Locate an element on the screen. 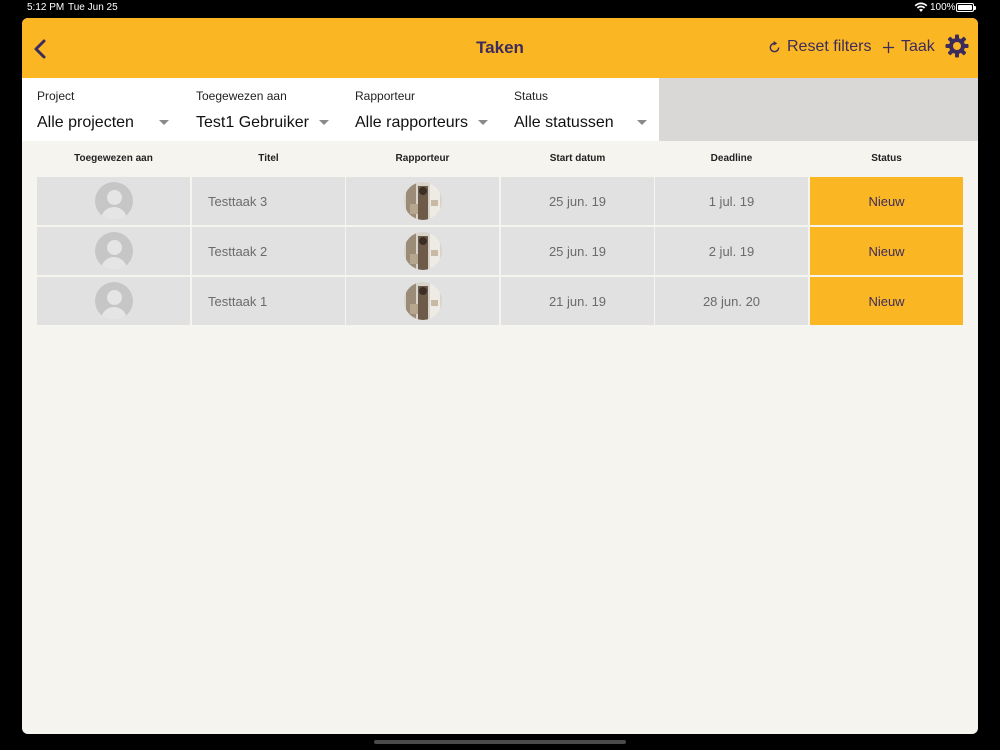 Image resolution: width=1000 pixels, height=750 pixels. filter-assigned-value: Test1 Gebruiker is located at coordinates (252, 123).